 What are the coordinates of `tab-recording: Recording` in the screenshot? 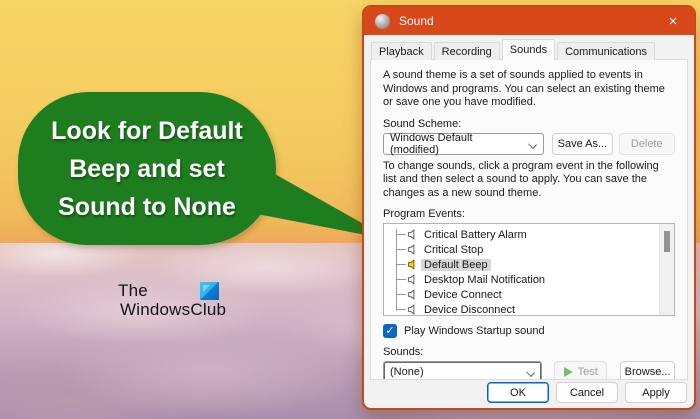 It's located at (466, 51).